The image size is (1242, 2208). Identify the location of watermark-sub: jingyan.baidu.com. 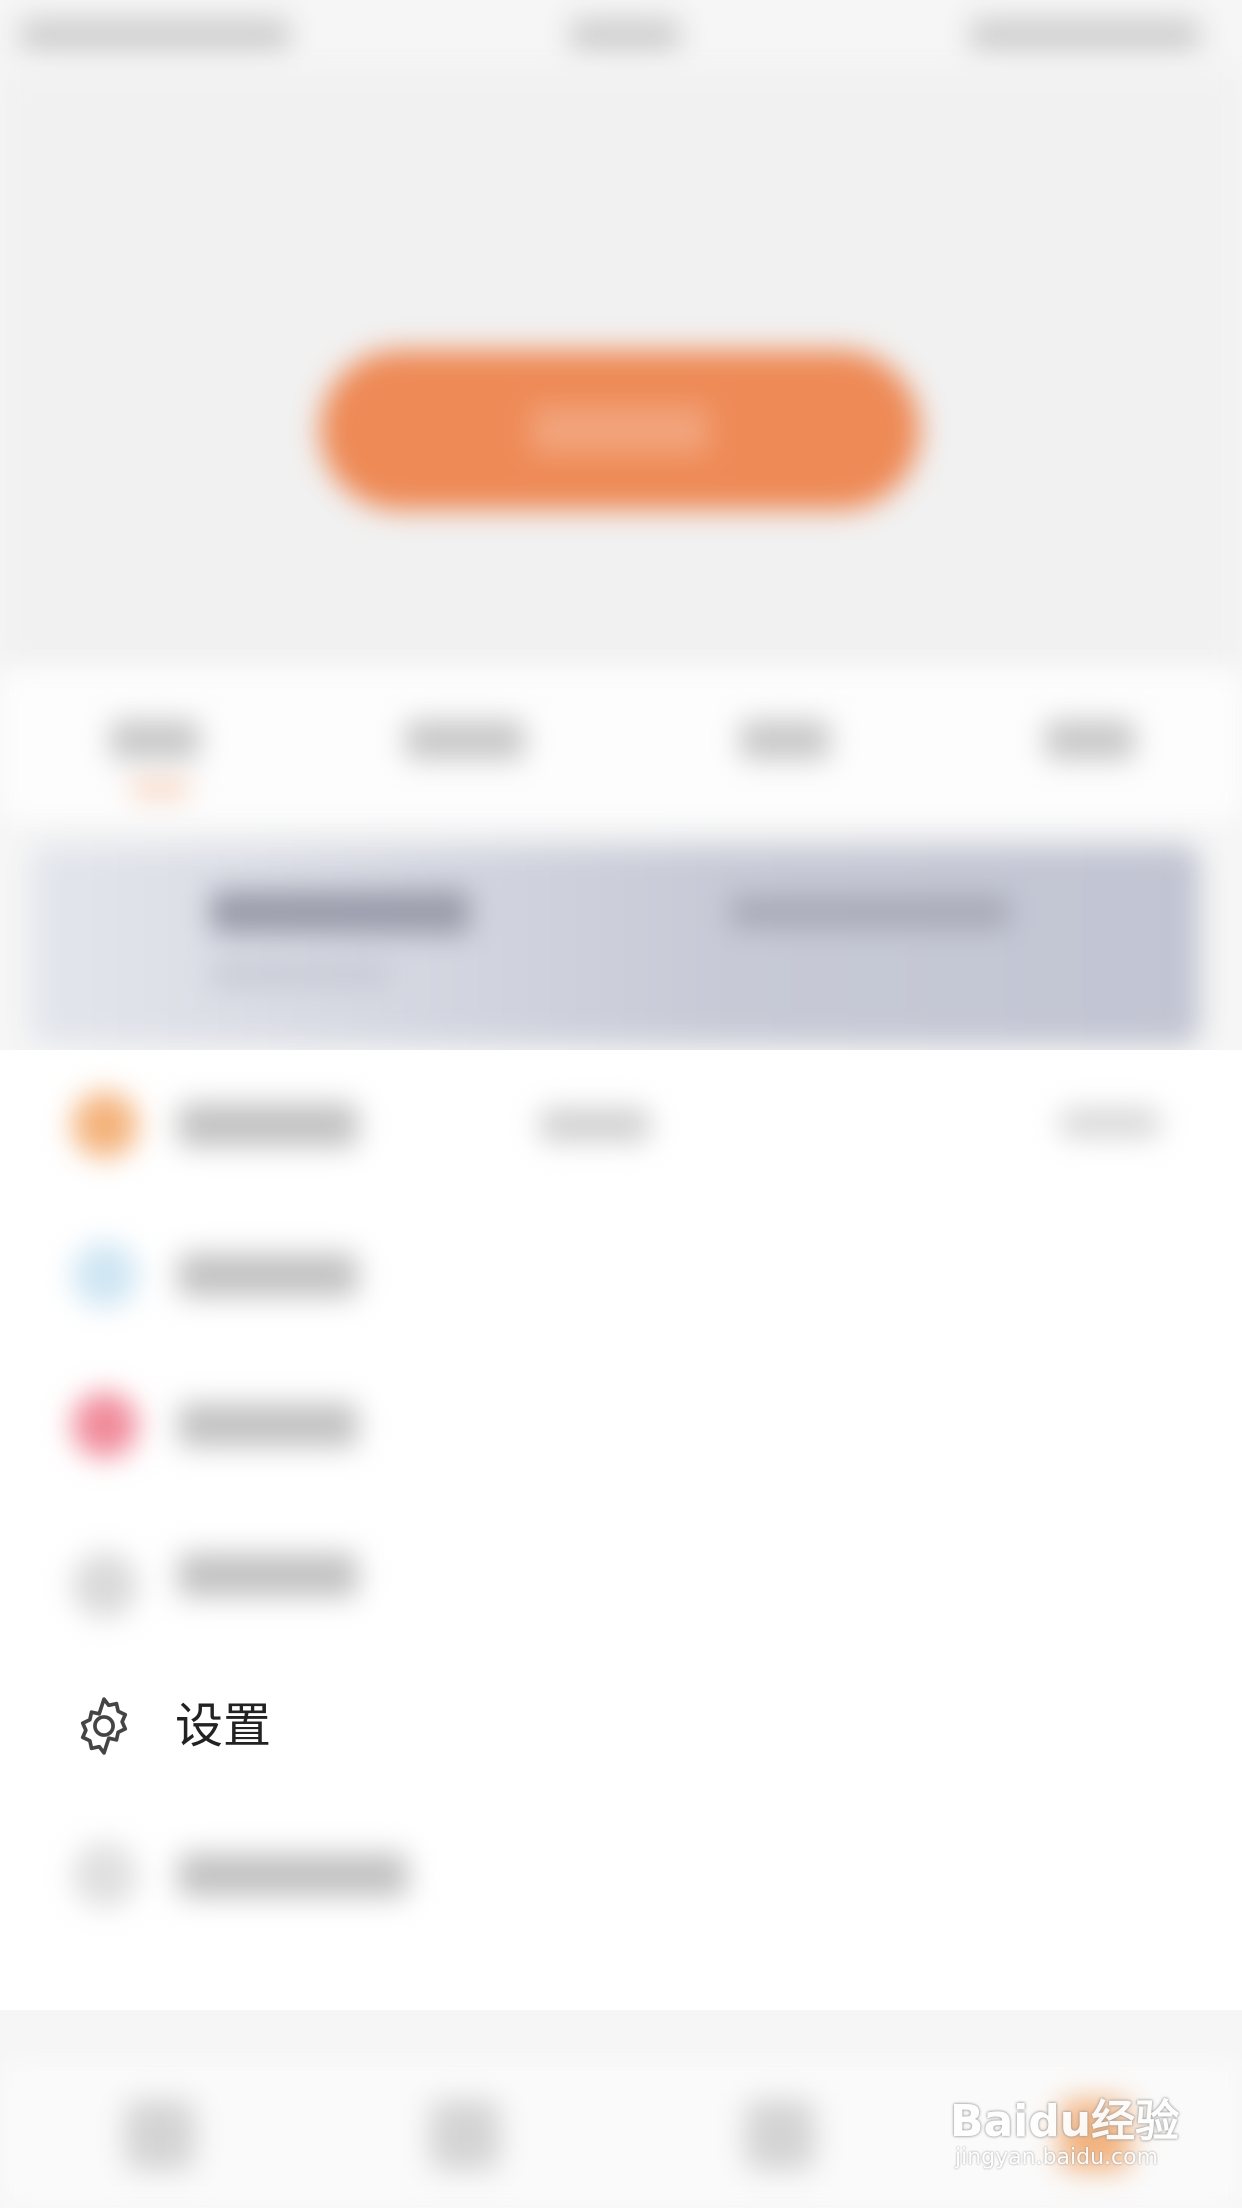
(1057, 2157).